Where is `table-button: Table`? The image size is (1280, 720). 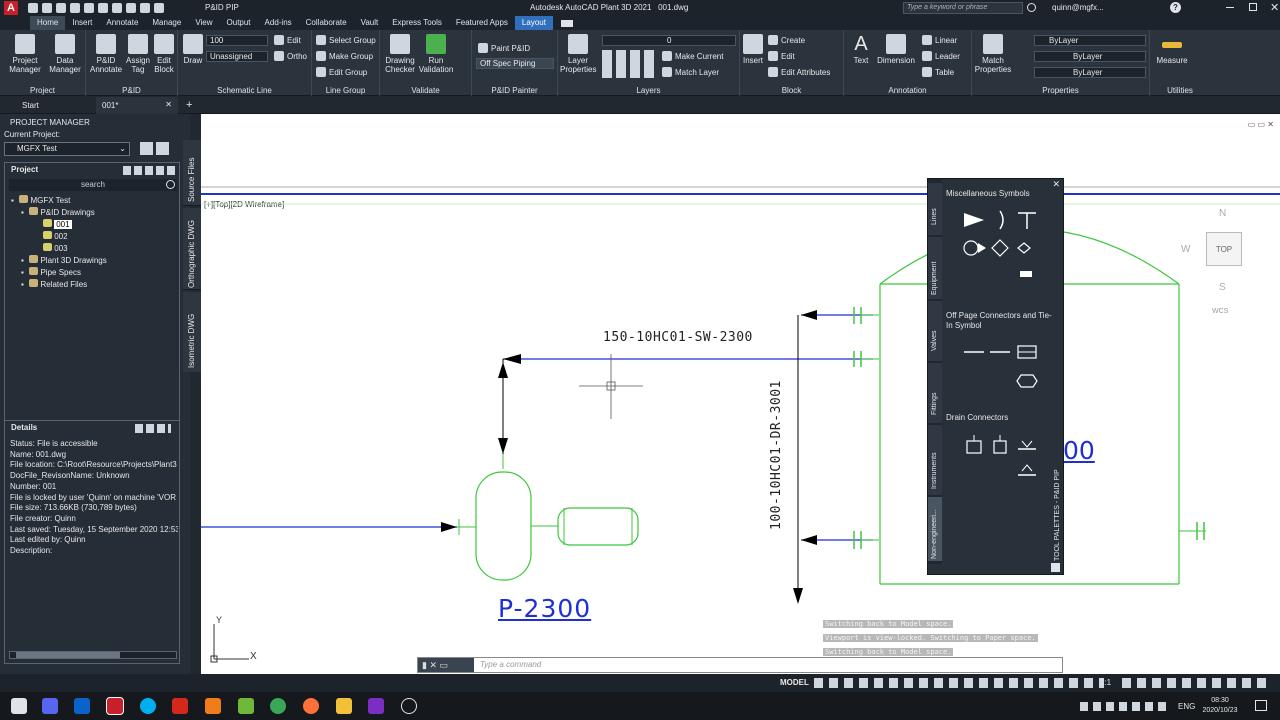 table-button: Table is located at coordinates (938, 72).